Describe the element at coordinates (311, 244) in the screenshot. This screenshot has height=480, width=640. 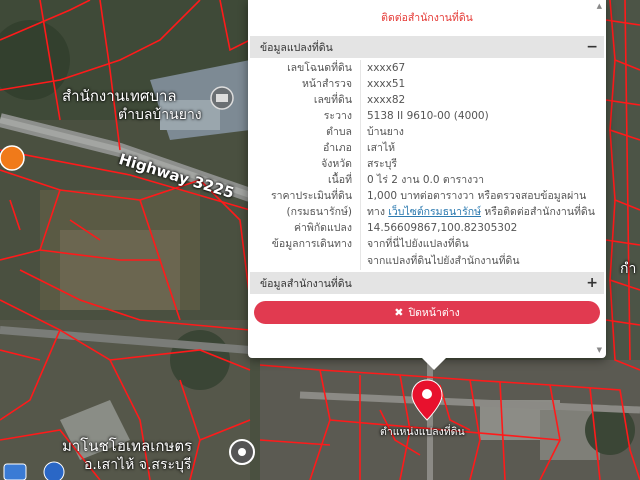
I see `directions-label: ข้อมูลการเดินทาง` at that location.